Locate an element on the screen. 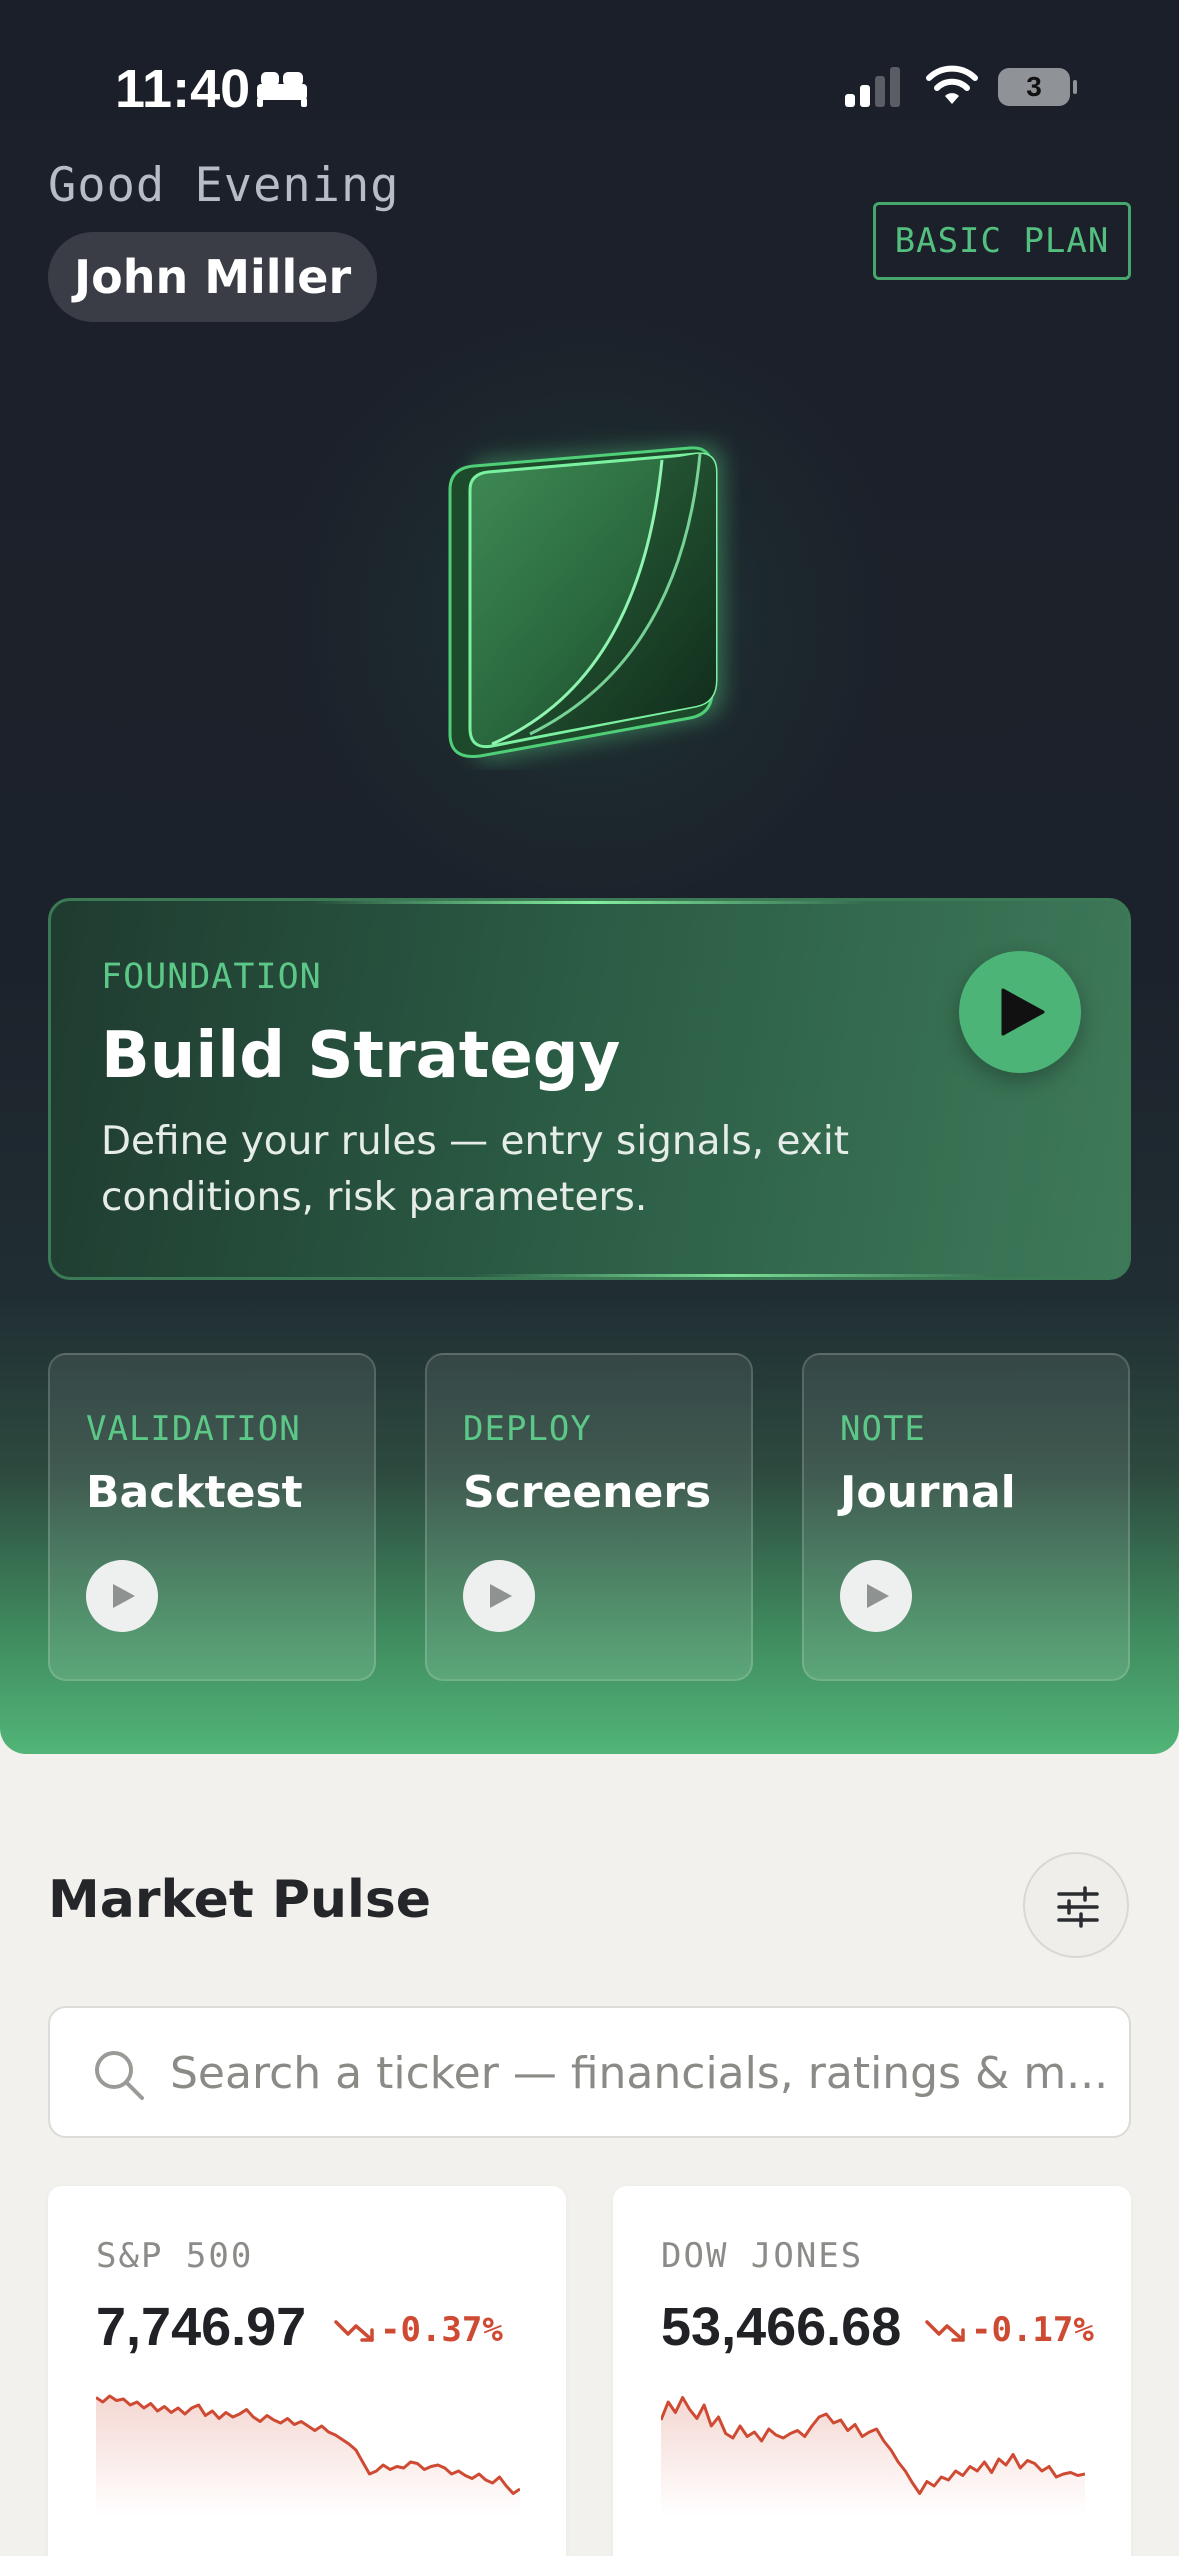 The image size is (1179, 2556). user-name-pill: John Miller is located at coordinates (213, 277).